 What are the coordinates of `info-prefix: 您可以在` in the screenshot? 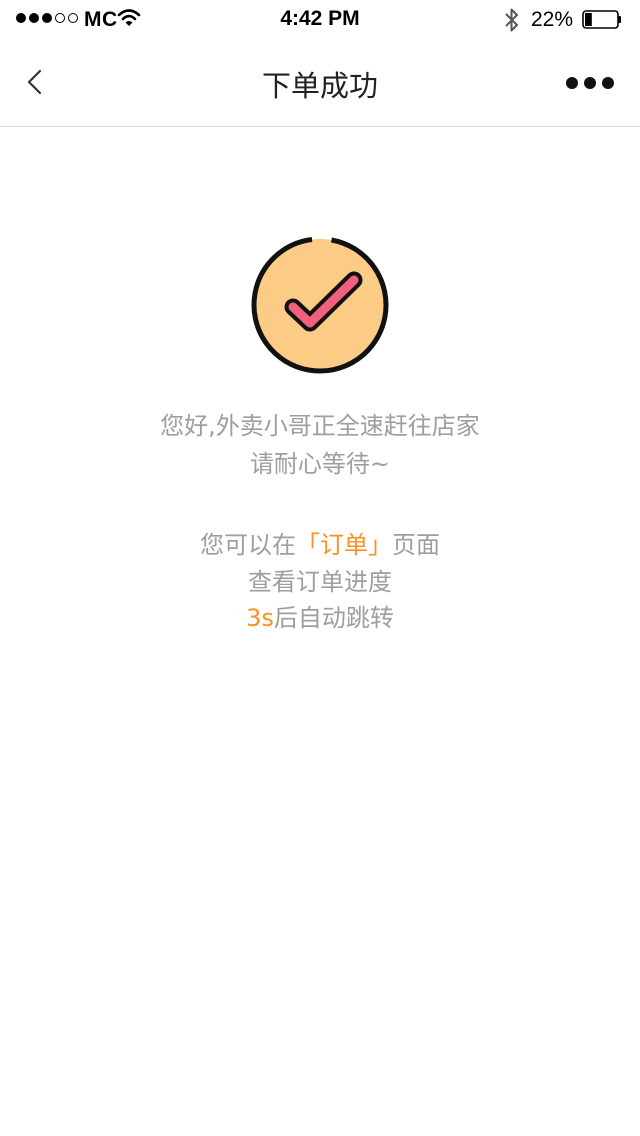 It's located at (248, 545).